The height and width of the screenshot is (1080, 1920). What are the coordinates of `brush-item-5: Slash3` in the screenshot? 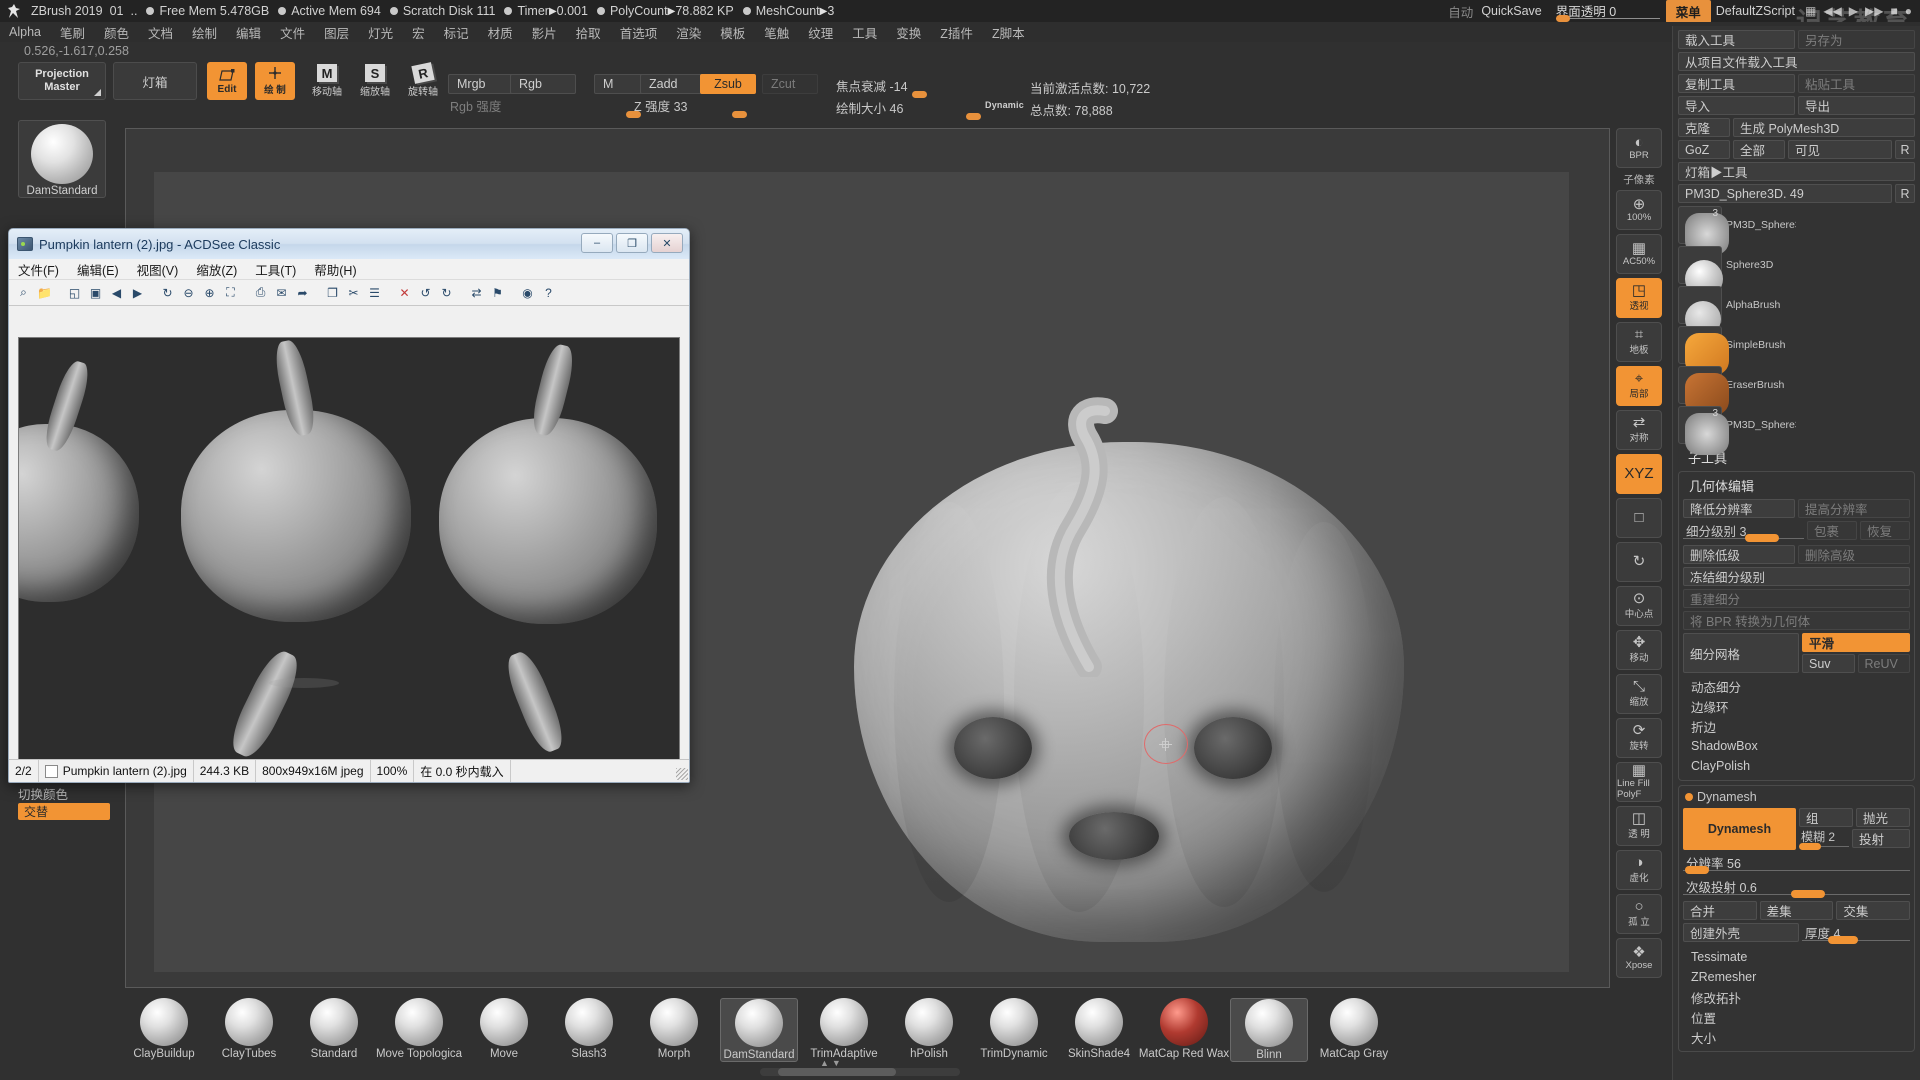 It's located at (589, 1029).